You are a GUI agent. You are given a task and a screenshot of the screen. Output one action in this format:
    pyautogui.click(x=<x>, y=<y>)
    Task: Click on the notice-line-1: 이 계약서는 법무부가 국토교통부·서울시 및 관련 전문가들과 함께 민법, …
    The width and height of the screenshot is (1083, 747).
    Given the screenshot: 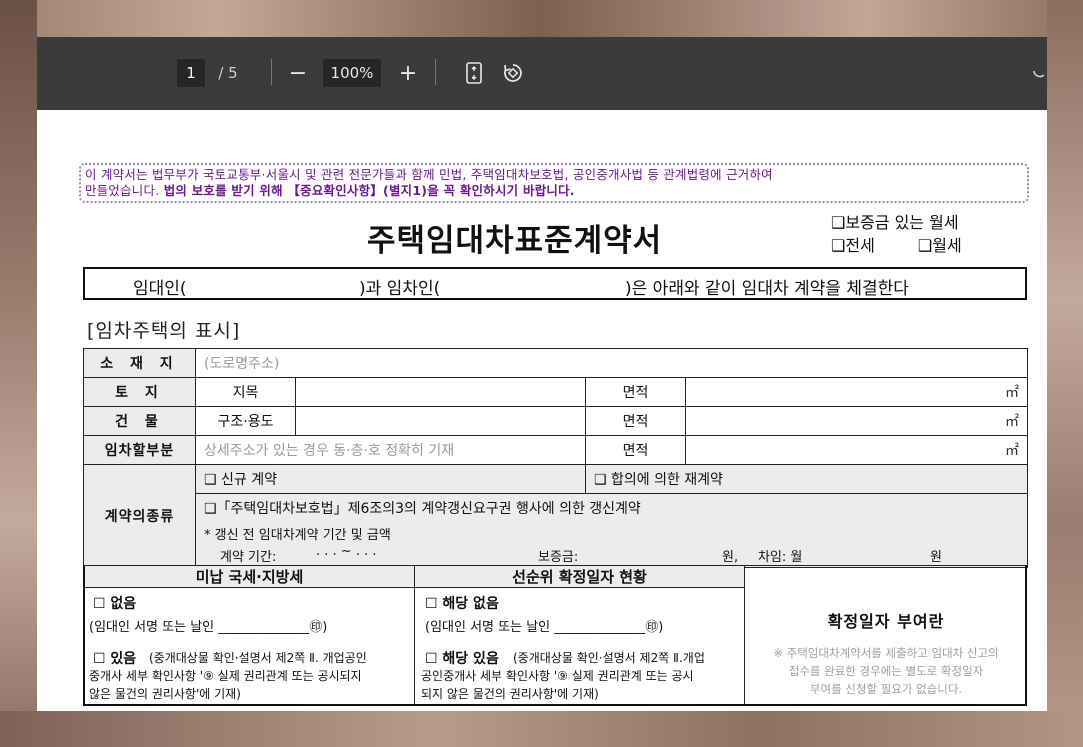 What is the action you would take?
    pyautogui.click(x=429, y=174)
    